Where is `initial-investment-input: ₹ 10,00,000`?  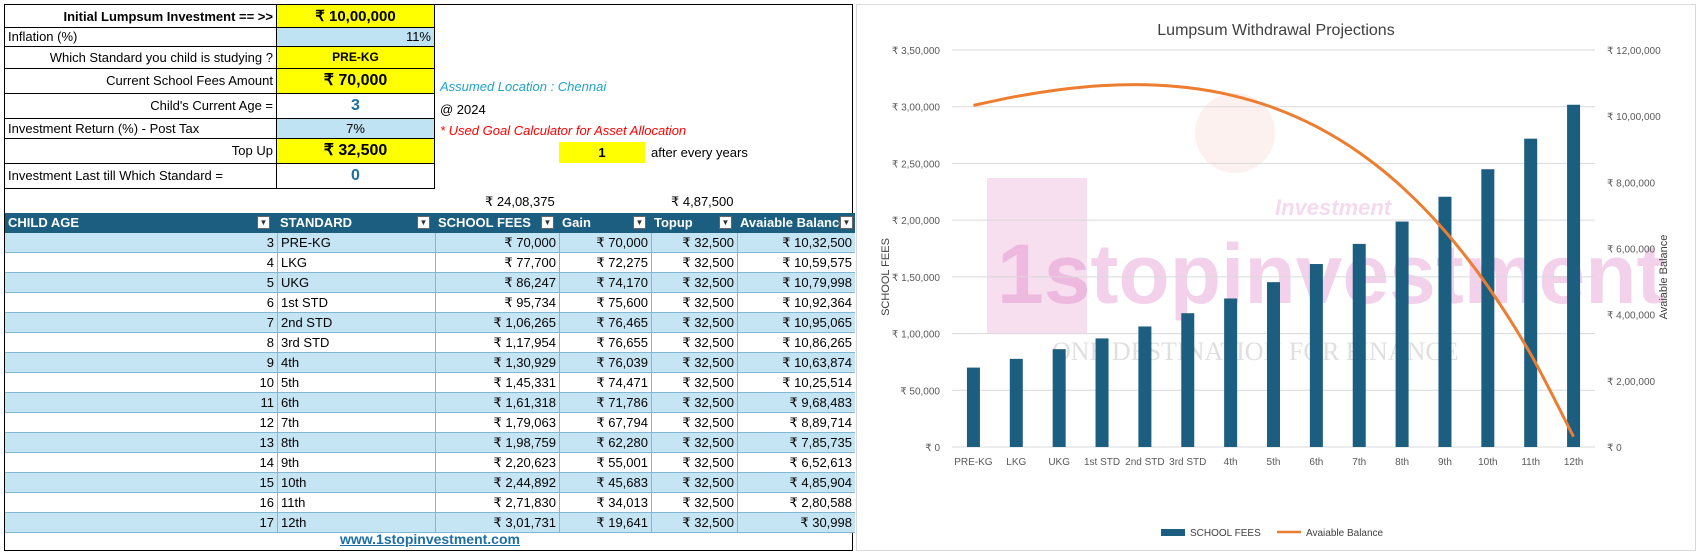 initial-investment-input: ₹ 10,00,000 is located at coordinates (356, 16).